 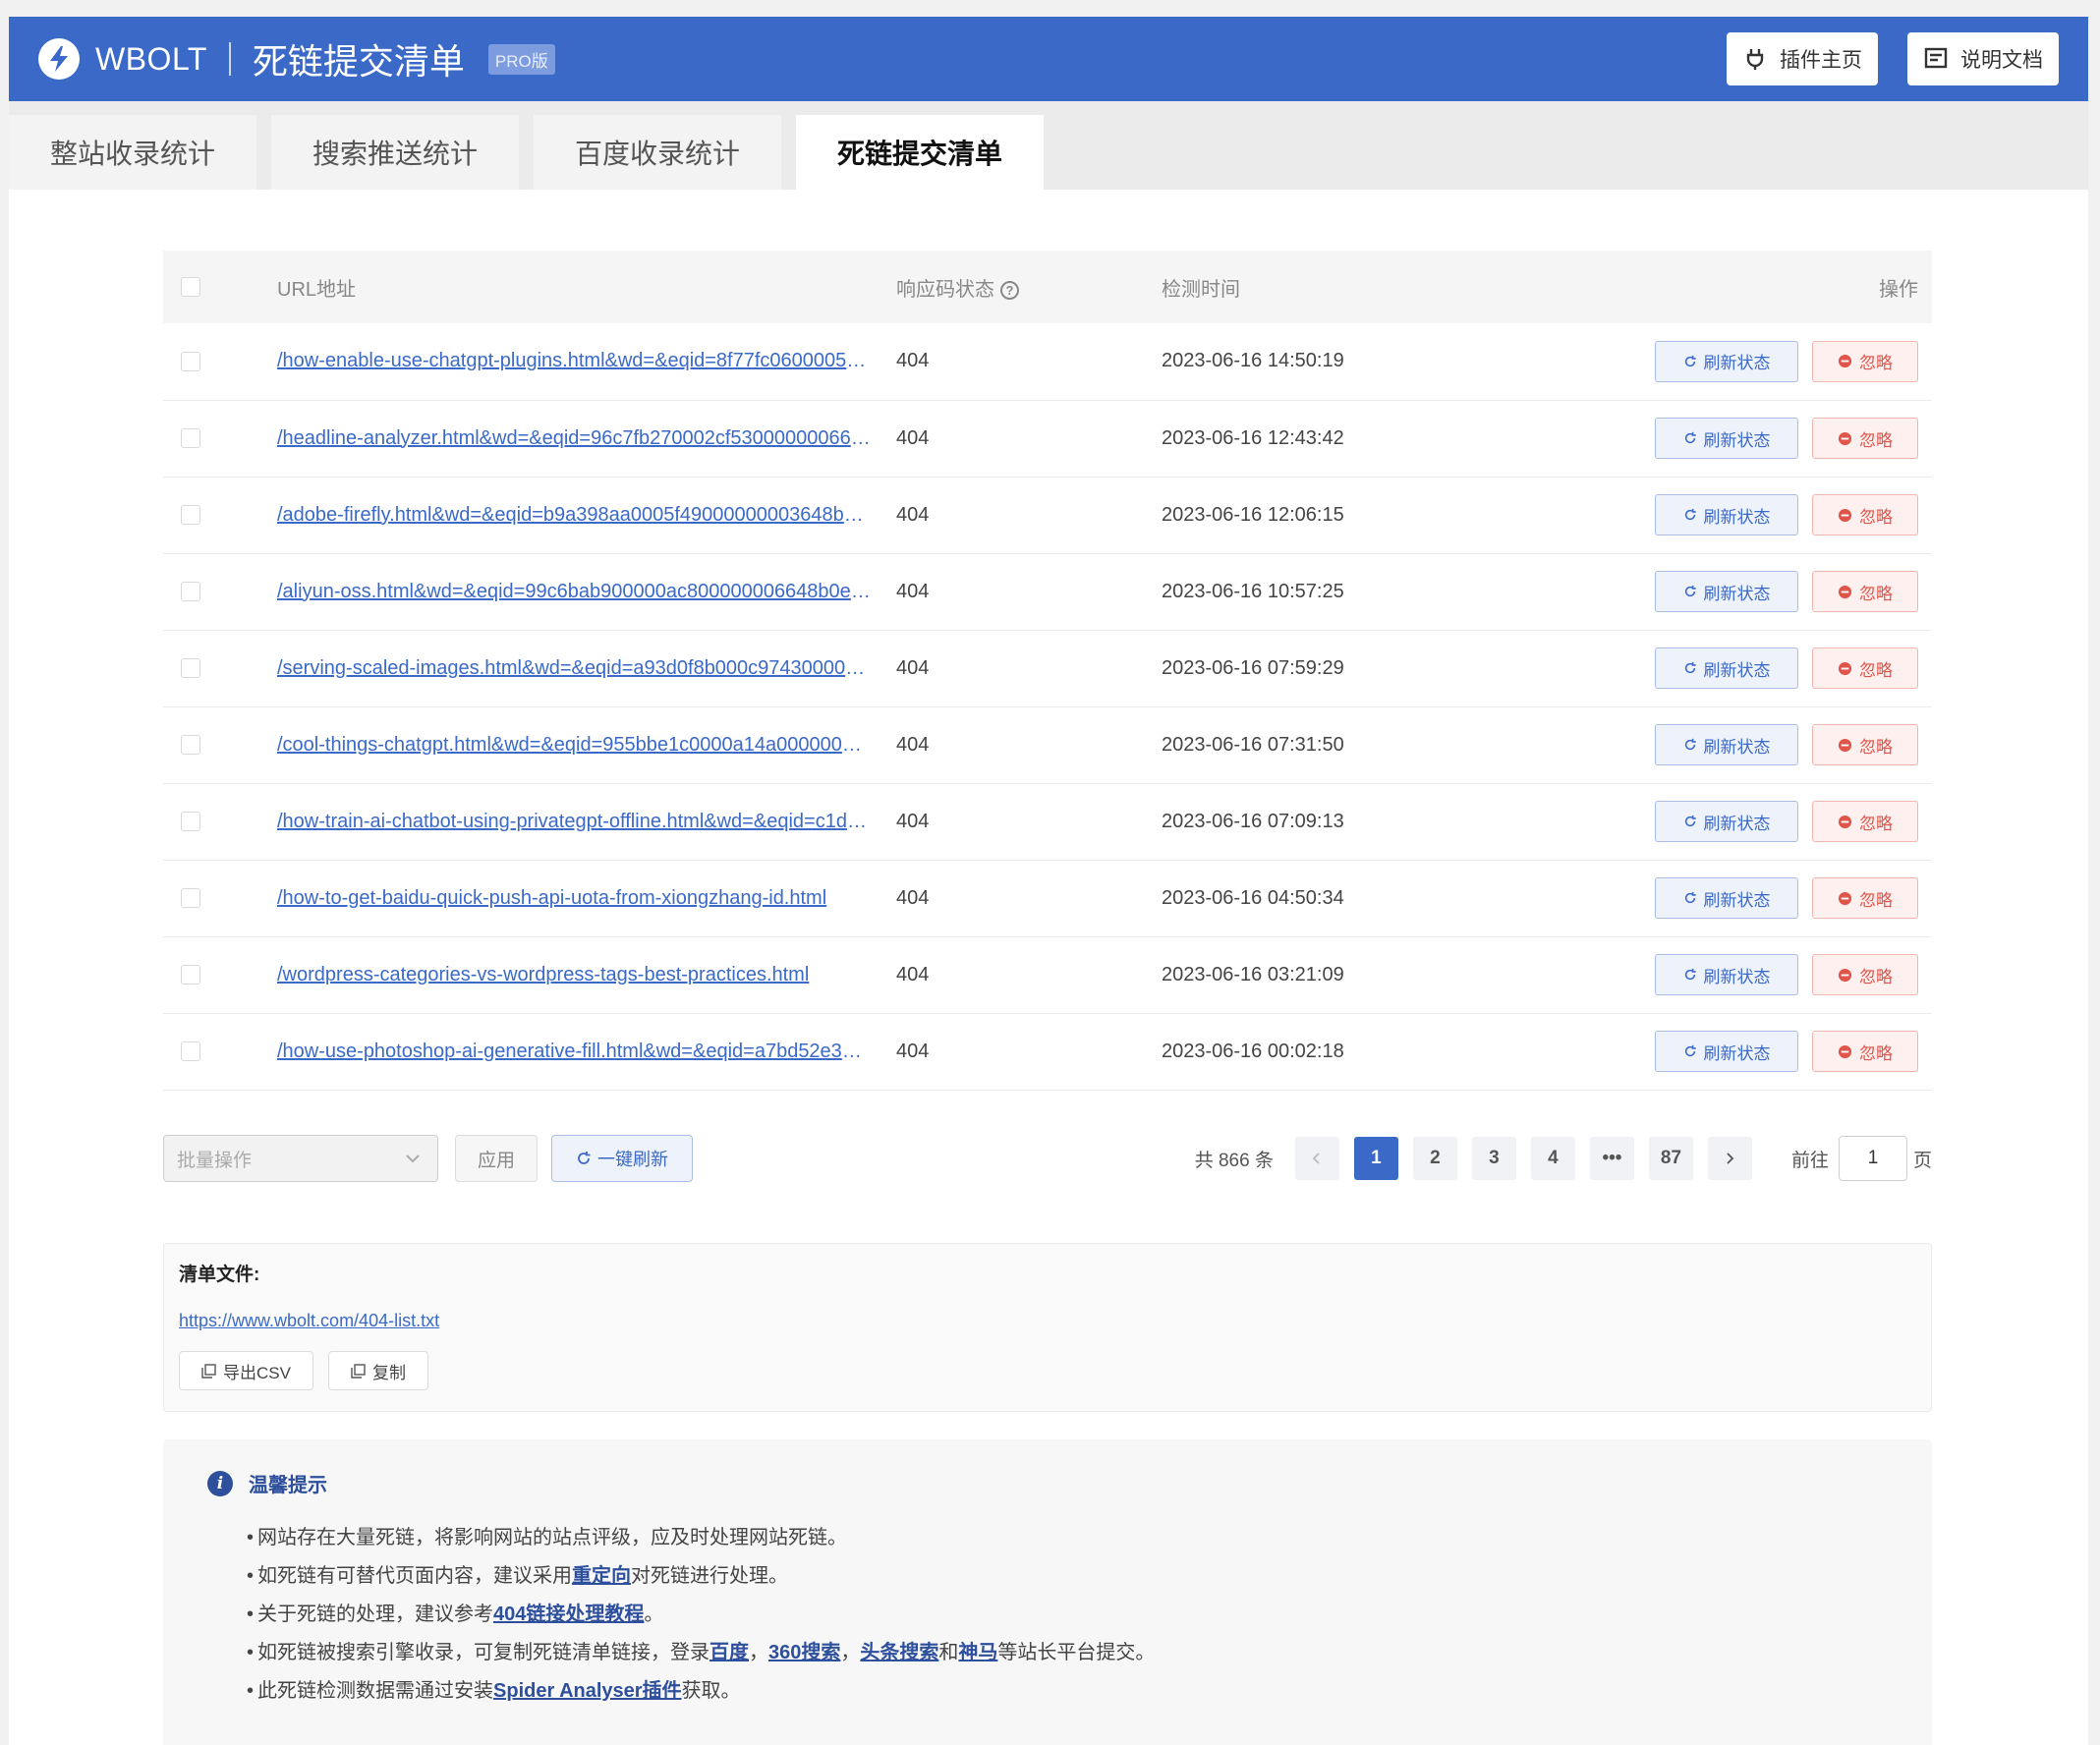 I want to click on page-1: 1, so click(x=1375, y=1158).